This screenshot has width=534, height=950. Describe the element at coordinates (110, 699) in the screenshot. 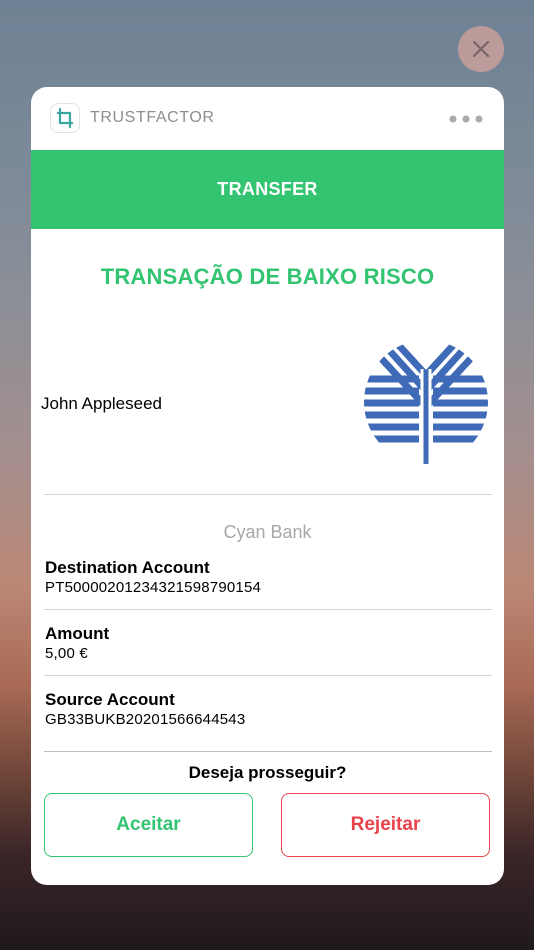

I see `source-account-label: Source Account` at that location.